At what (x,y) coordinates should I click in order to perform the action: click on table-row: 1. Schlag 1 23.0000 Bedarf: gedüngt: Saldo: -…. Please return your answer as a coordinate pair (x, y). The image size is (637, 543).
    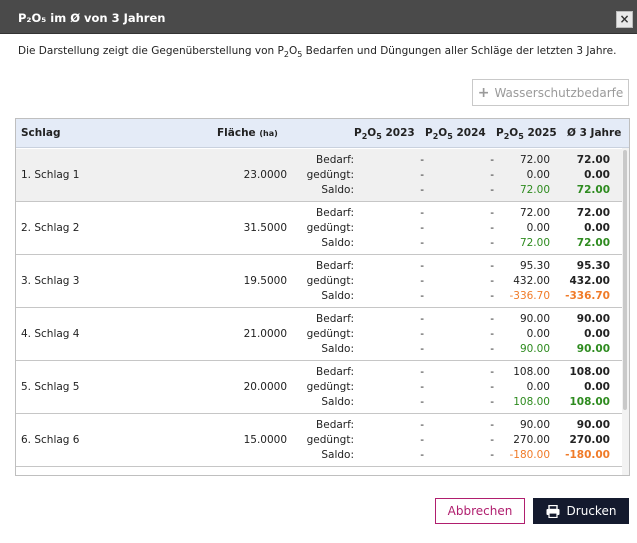
    Looking at the image, I should click on (319, 175).